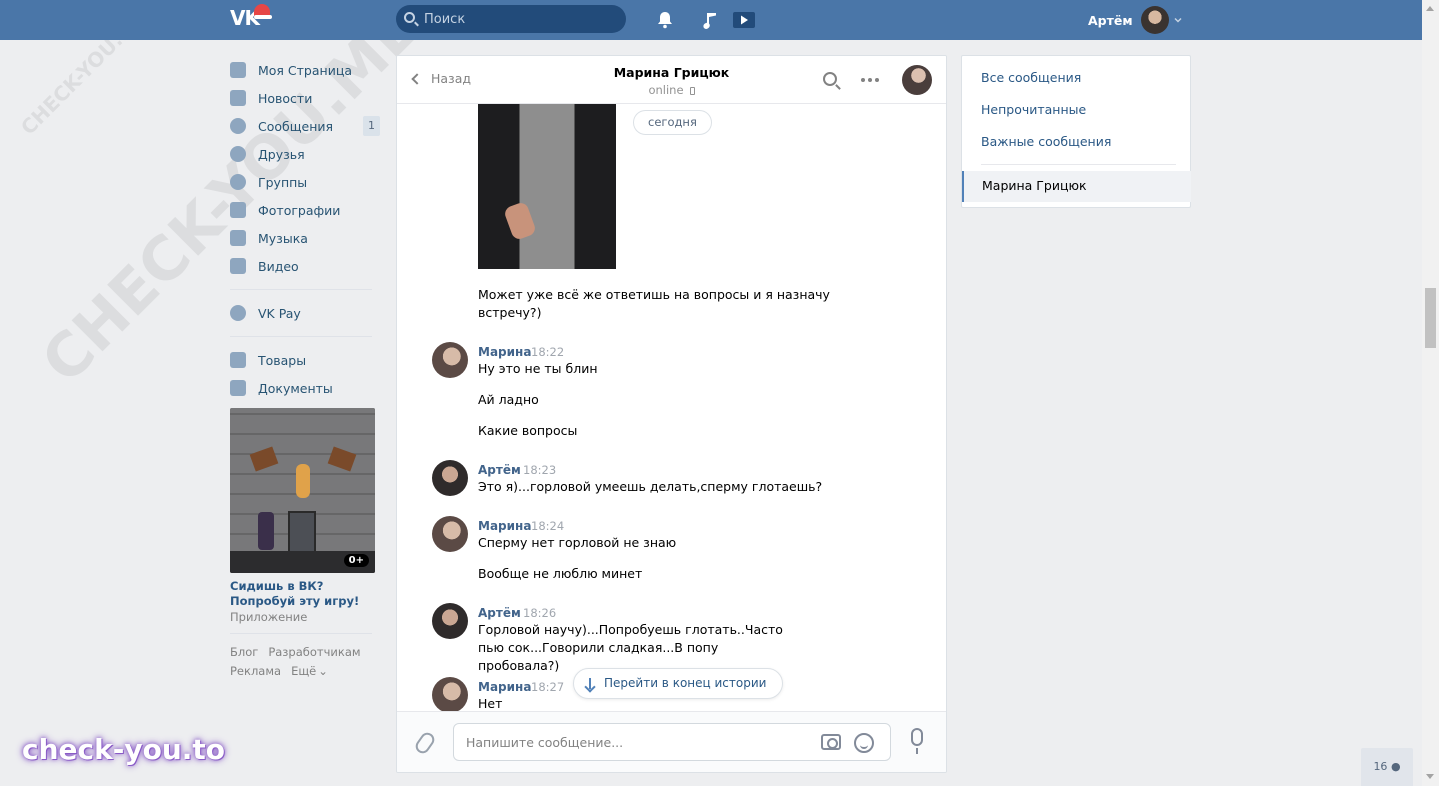  I want to click on search-box, so click(511, 19).